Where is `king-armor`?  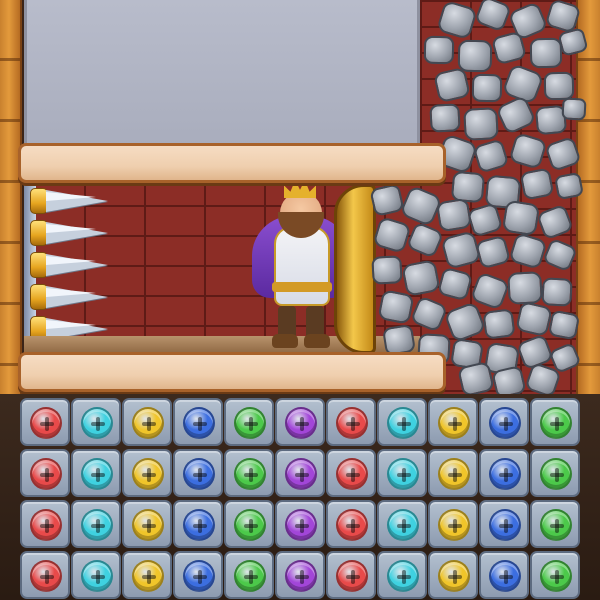
king-armor is located at coordinates (302, 266).